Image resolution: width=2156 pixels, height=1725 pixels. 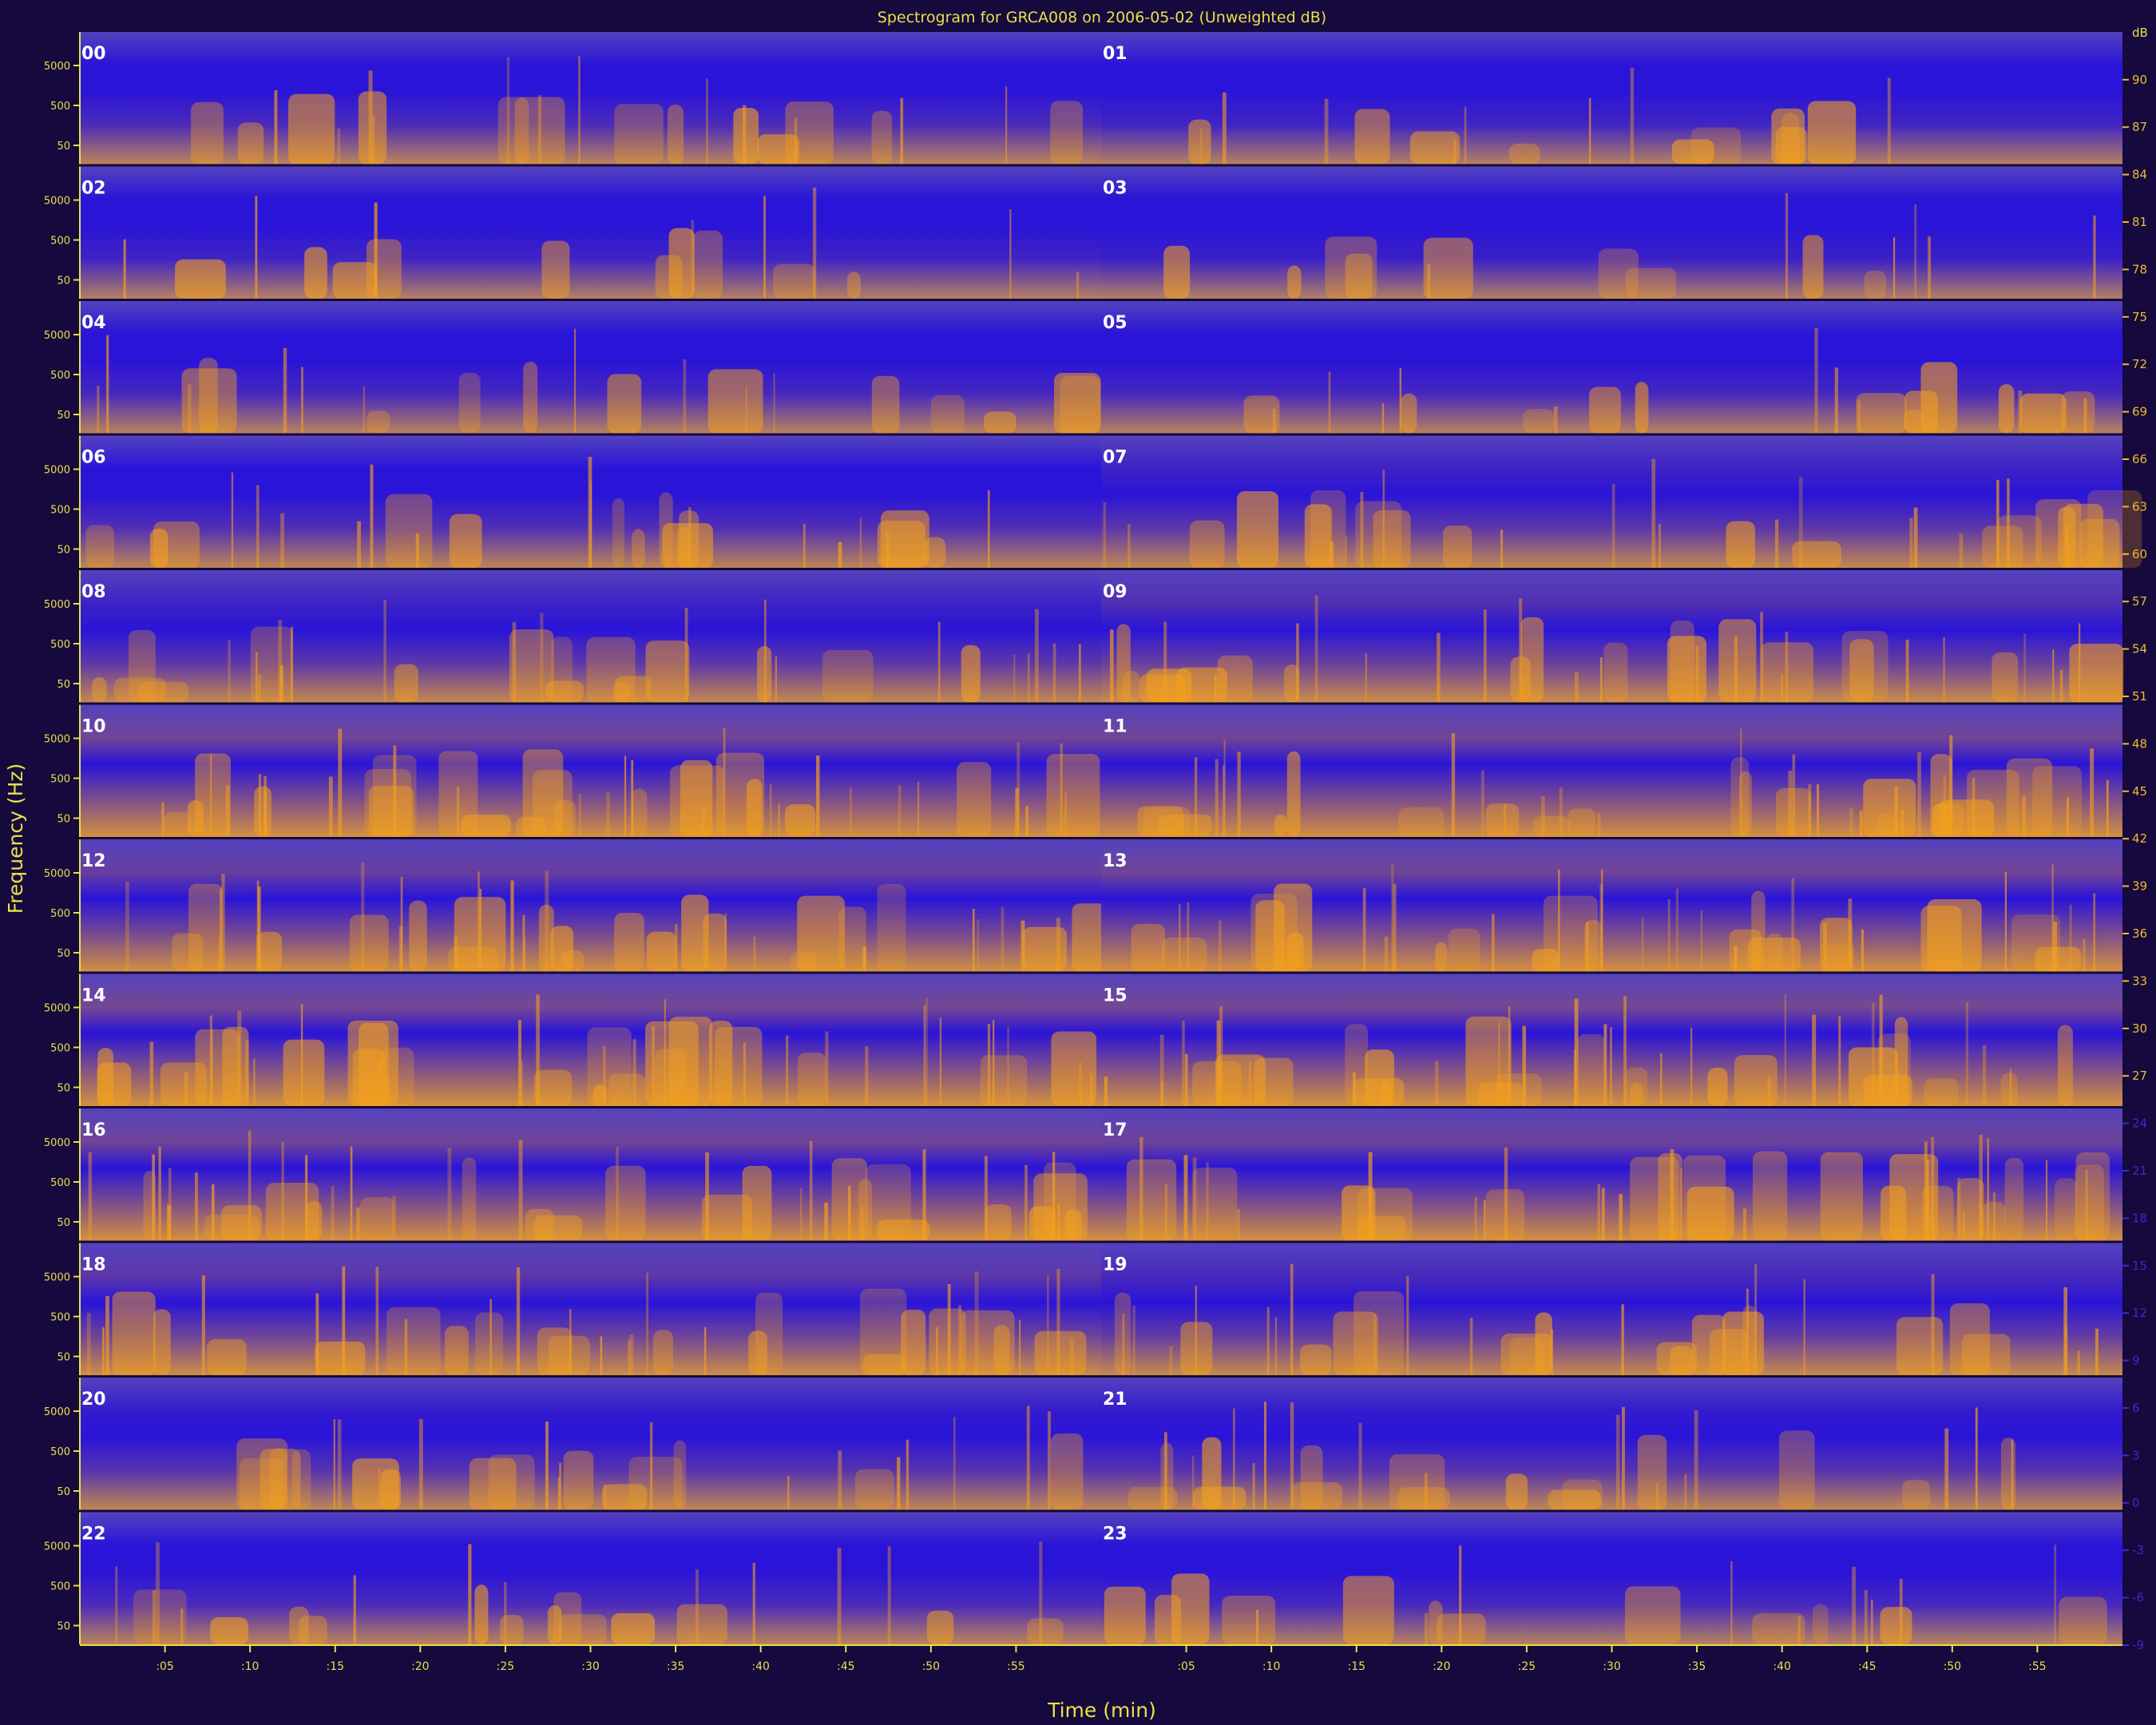 I want to click on colorbar-tick-label: 60, so click(x=2139, y=554).